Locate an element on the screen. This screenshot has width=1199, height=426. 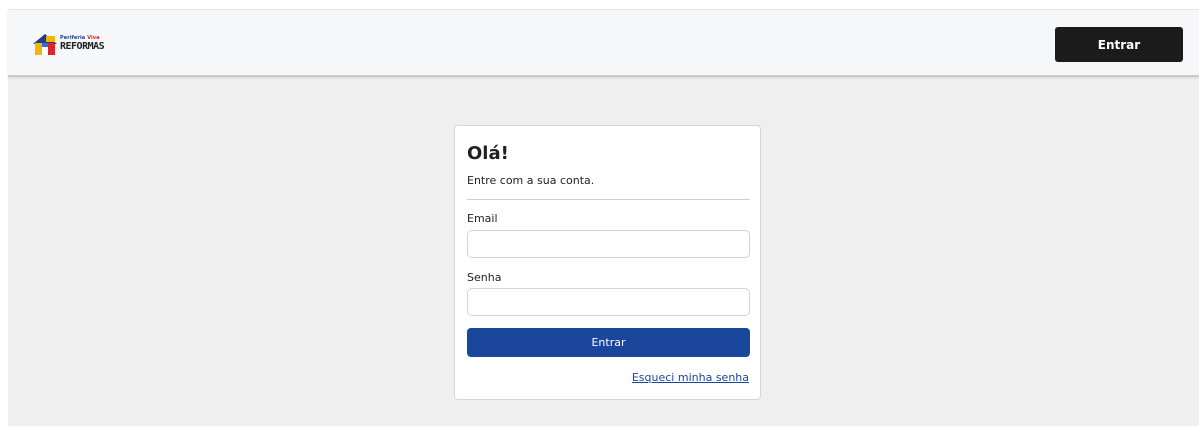
card-title: Olá! is located at coordinates (488, 153).